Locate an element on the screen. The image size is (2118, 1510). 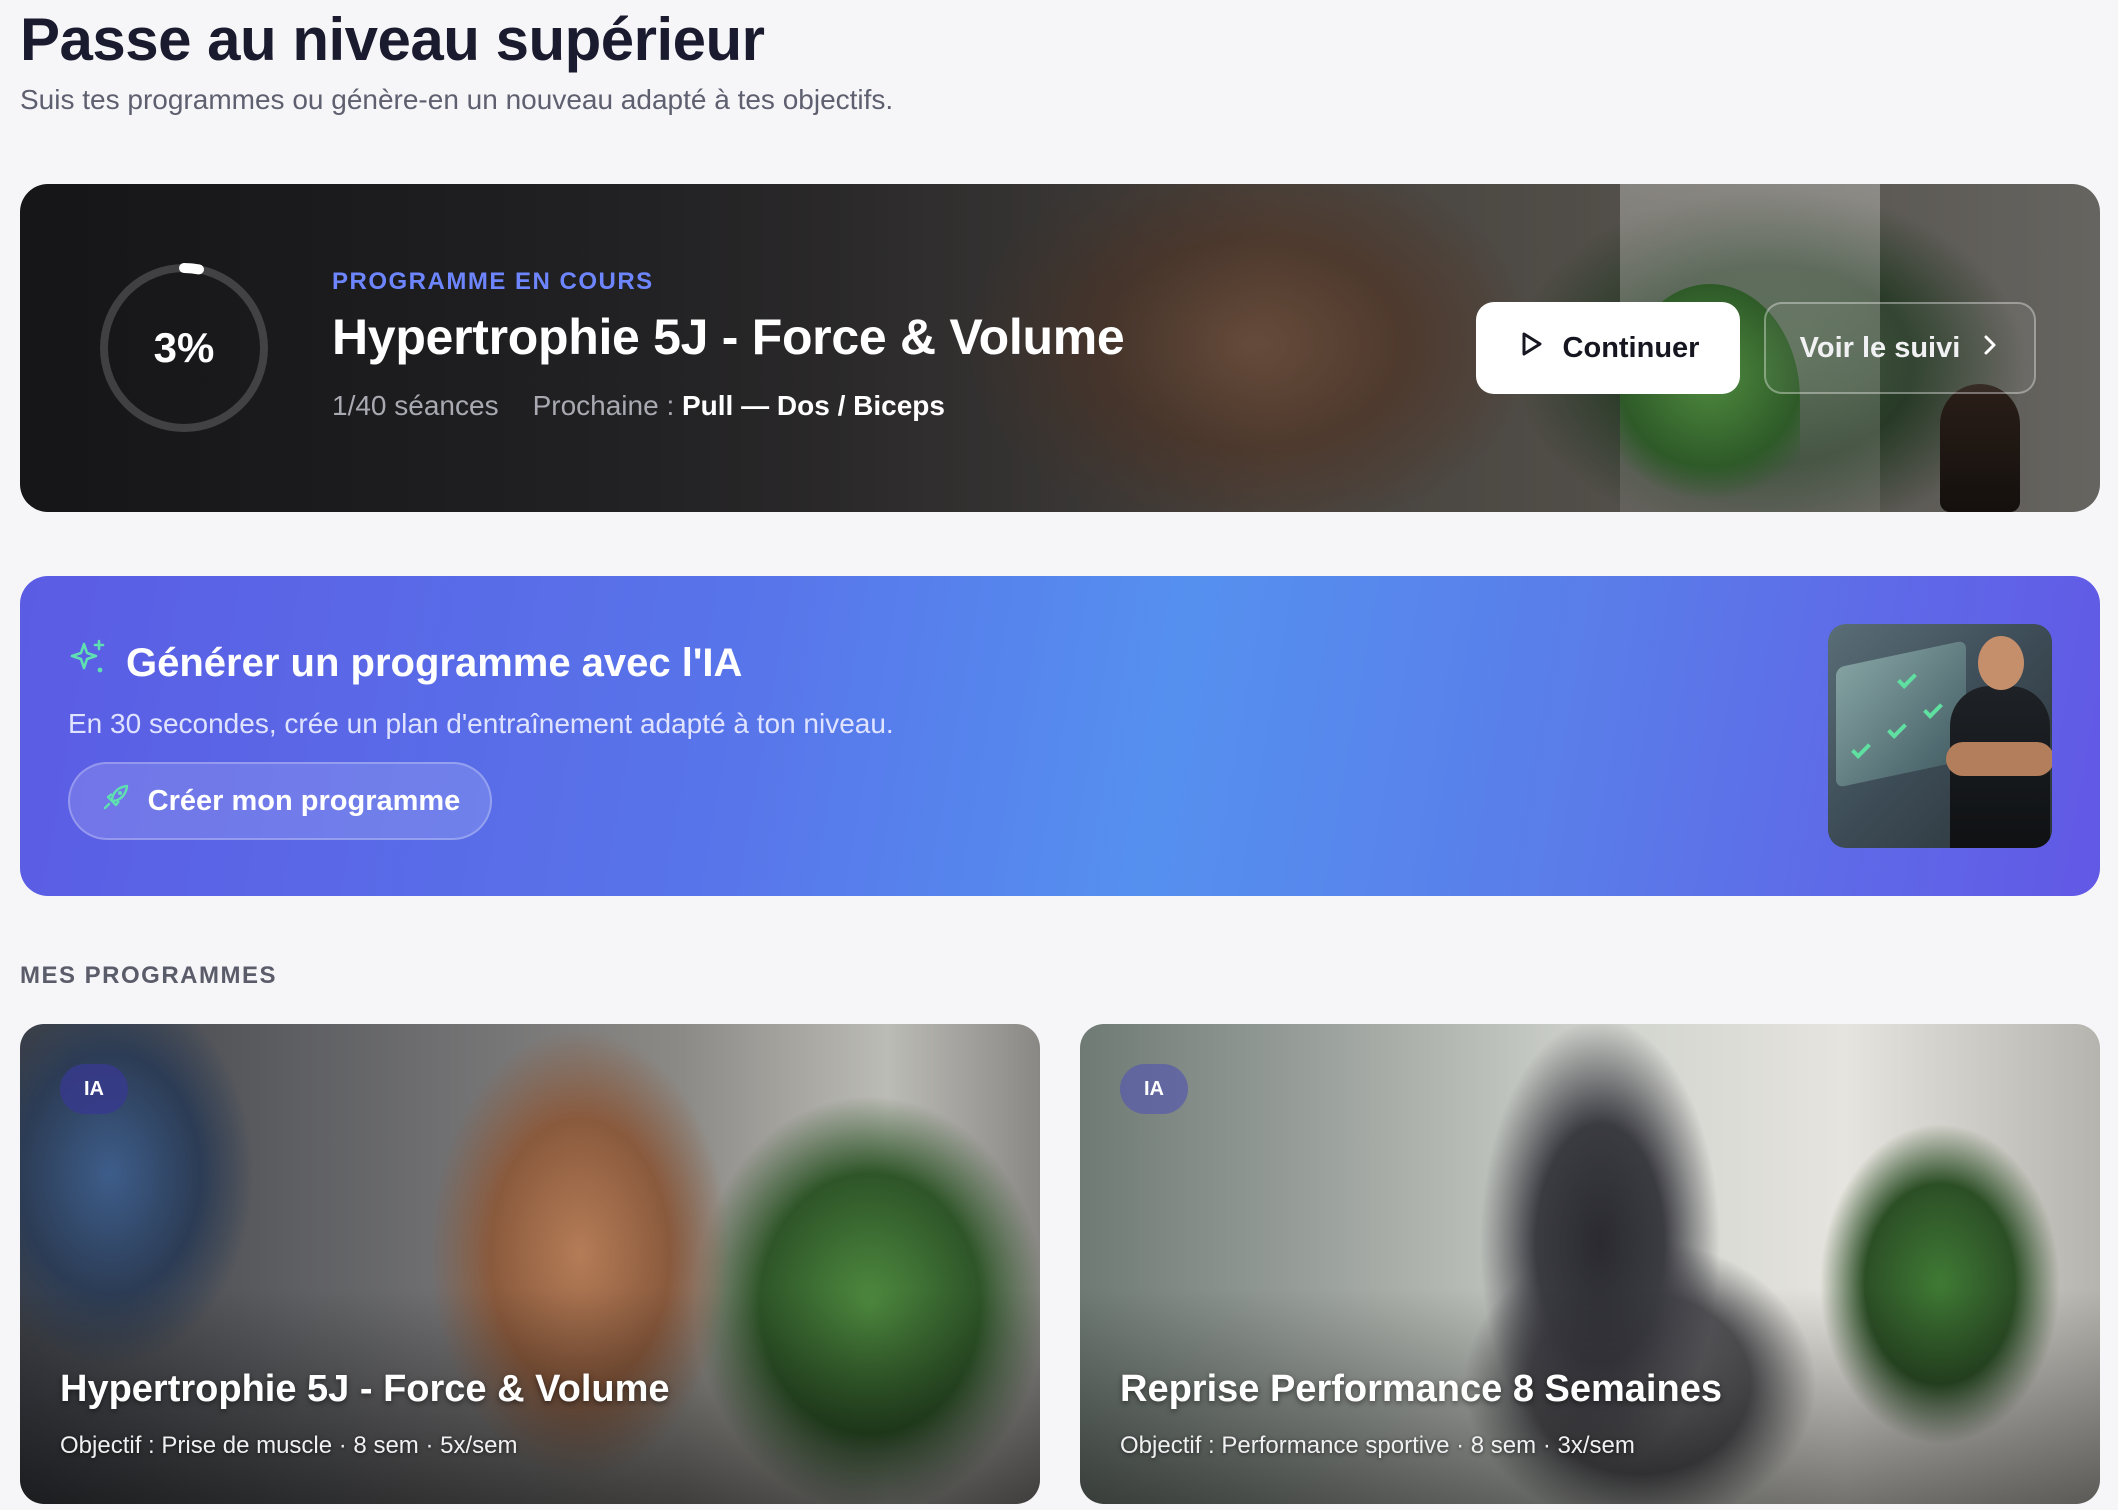
ai-coach-image is located at coordinates (1940, 736).